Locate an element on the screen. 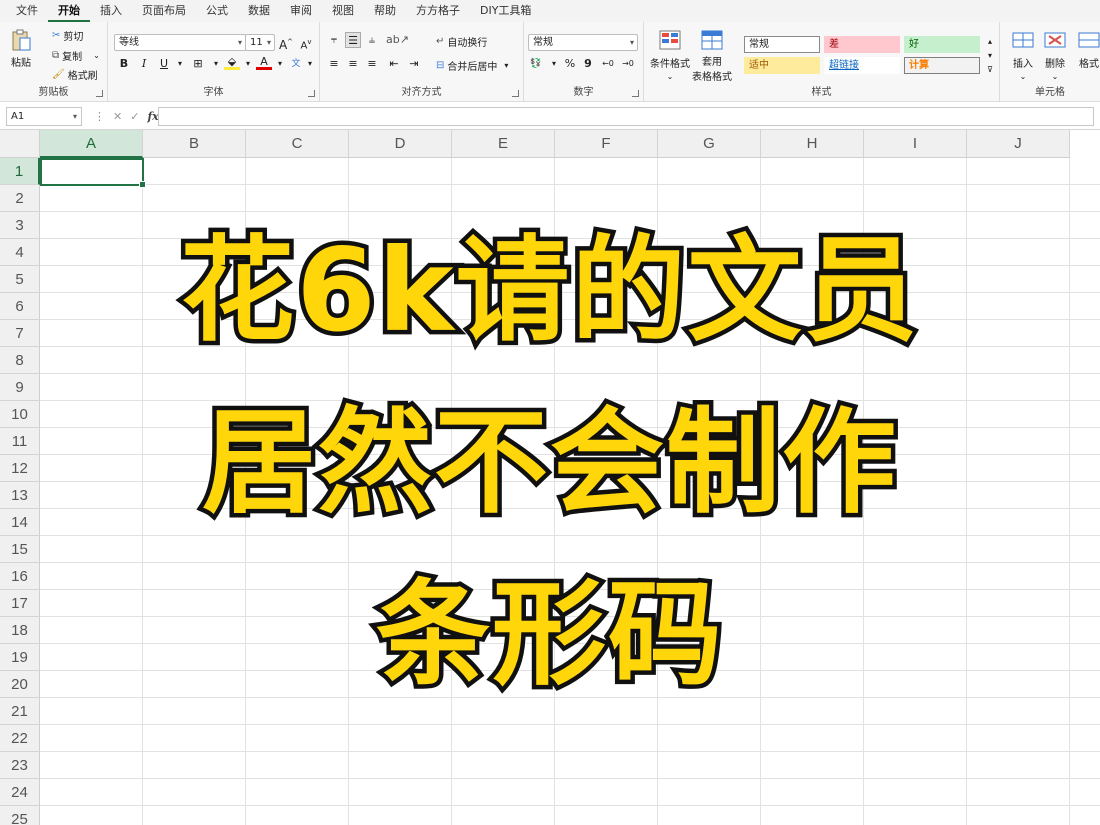  column-header: A is located at coordinates (91, 144).